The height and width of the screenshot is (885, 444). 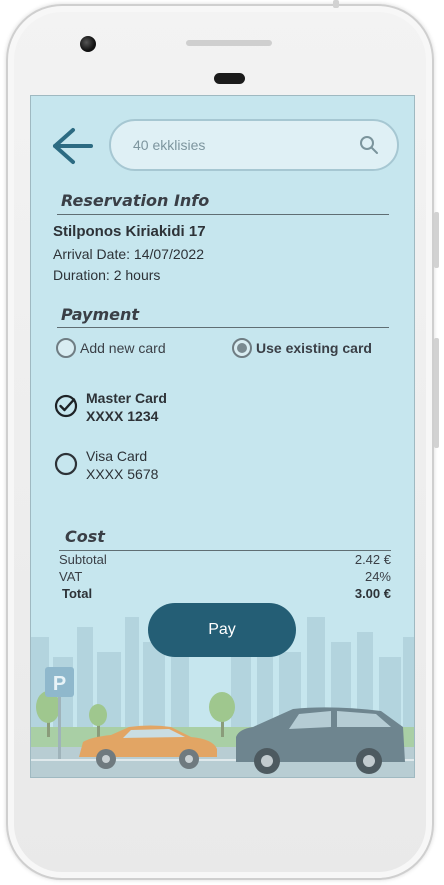 I want to click on front-camera, so click(x=88, y=44).